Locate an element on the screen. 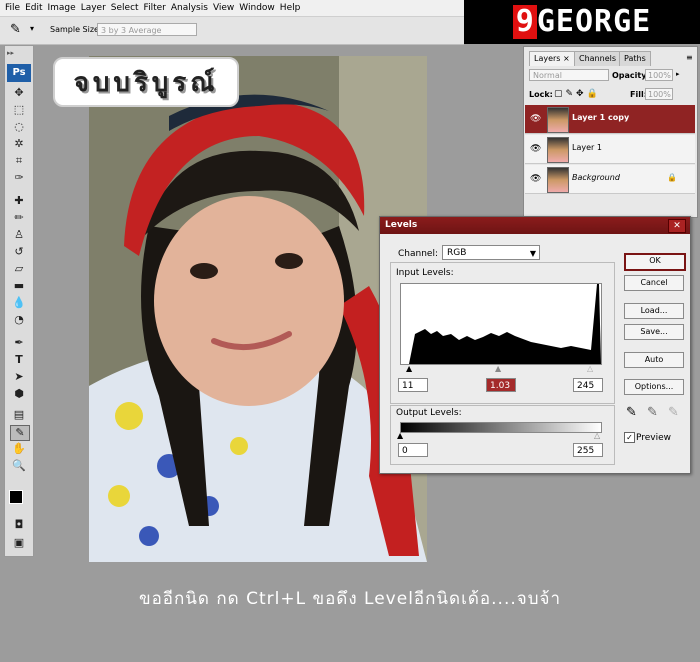 This screenshot has width=700, height=662. output-black-field: 0 is located at coordinates (413, 450).